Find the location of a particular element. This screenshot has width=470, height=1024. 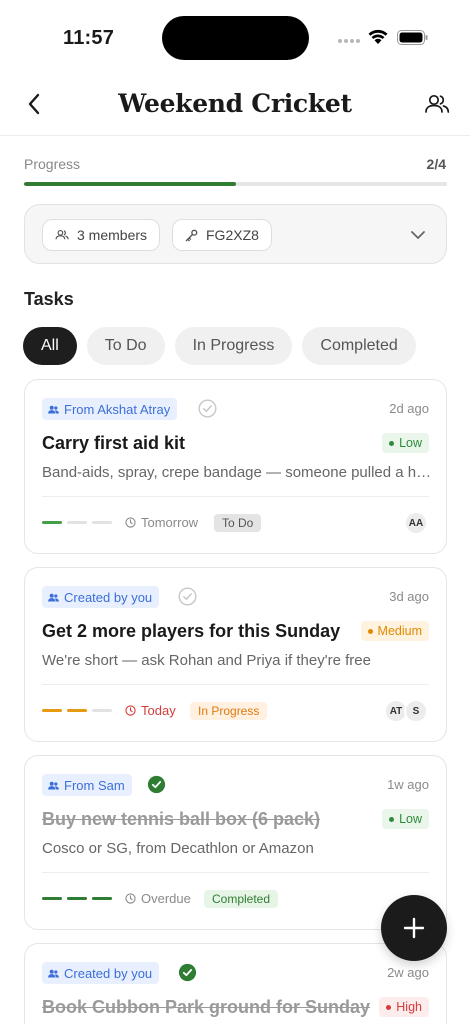

progress-bar is located at coordinates (235, 184).